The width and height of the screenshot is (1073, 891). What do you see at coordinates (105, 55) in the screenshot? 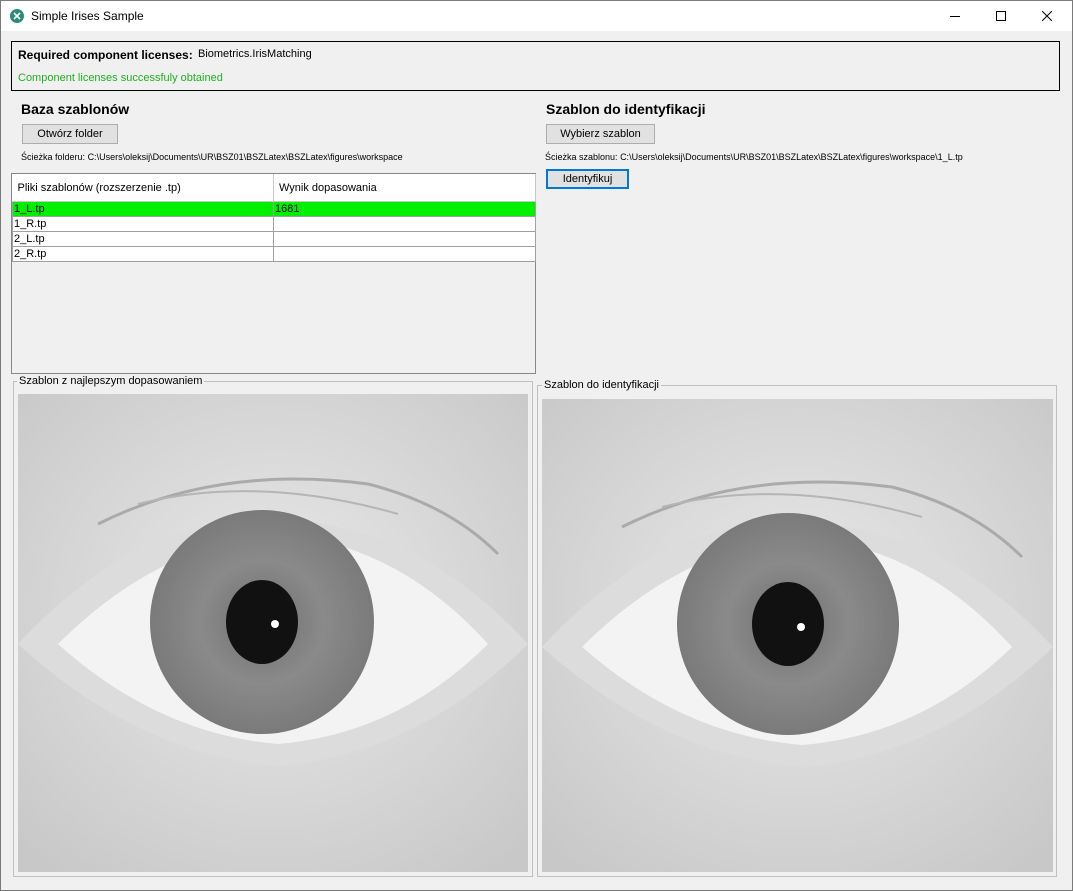
I see `license-label: Required component licenses:` at bounding box center [105, 55].